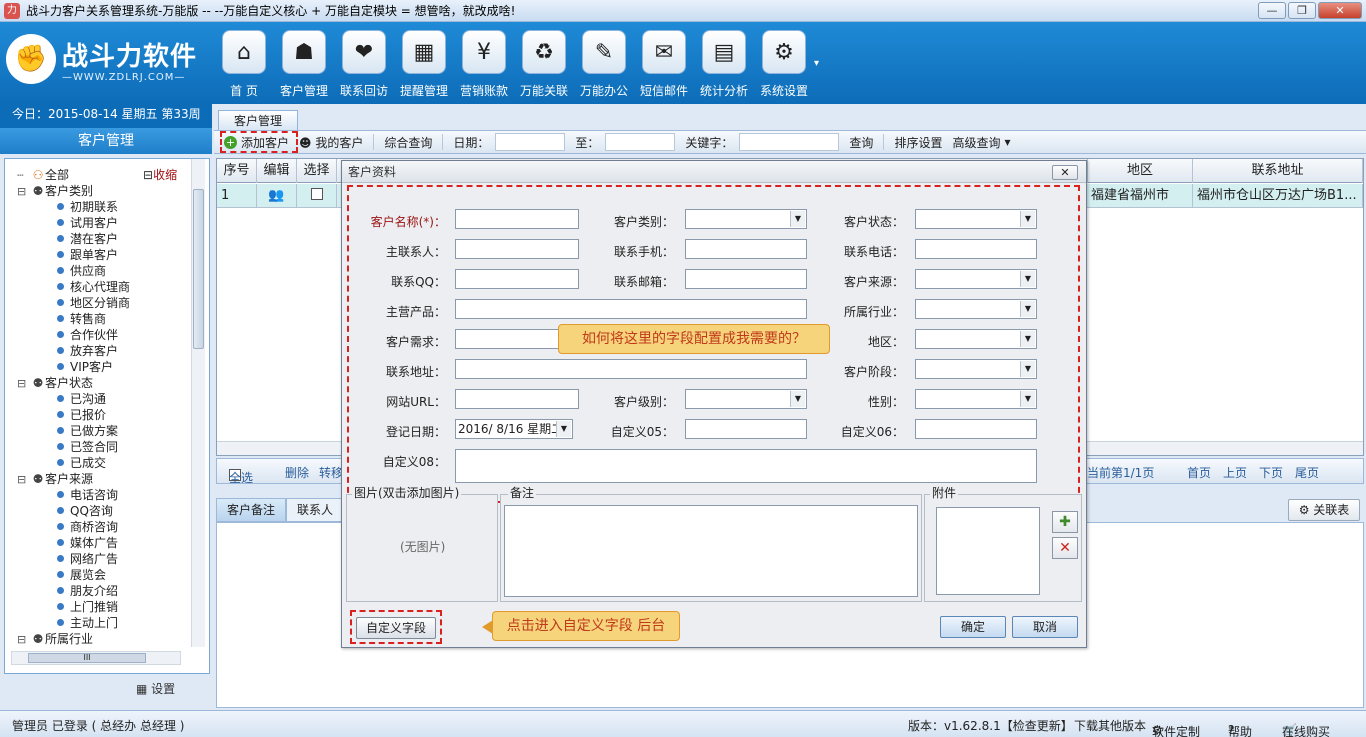 The image size is (1366, 737). What do you see at coordinates (990, 725) in the screenshot?
I see `version-check-update: 版本：v1.62.8.1【检查更新】` at bounding box center [990, 725].